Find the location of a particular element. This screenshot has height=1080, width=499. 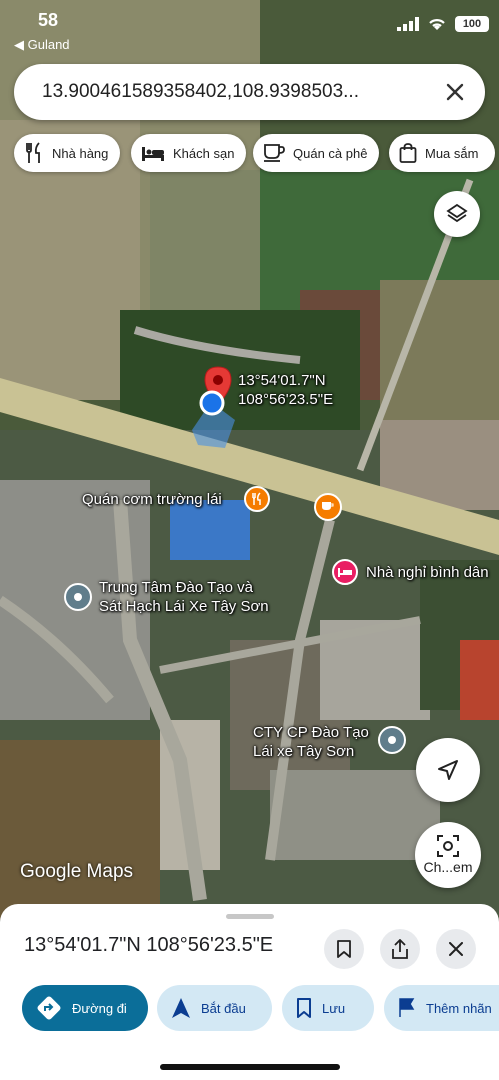

status-indicators: 100 is located at coordinates (443, 24).